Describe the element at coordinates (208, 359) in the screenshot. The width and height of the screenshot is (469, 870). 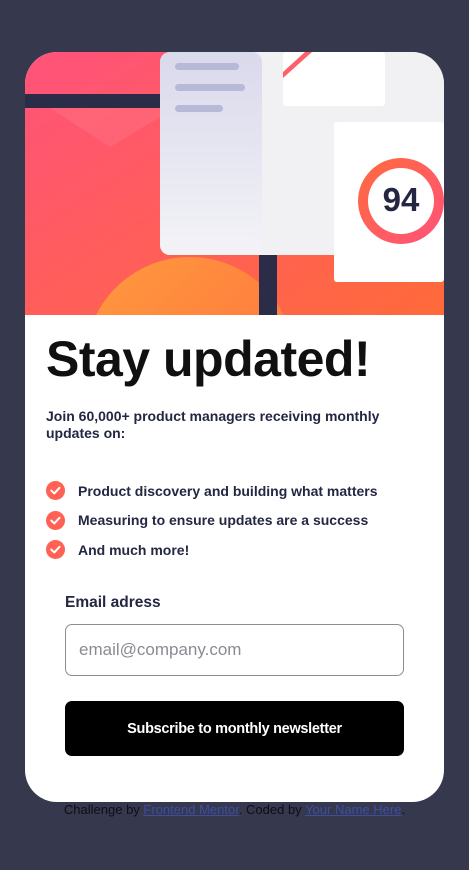
I see `page-title: Stay updated!` at that location.